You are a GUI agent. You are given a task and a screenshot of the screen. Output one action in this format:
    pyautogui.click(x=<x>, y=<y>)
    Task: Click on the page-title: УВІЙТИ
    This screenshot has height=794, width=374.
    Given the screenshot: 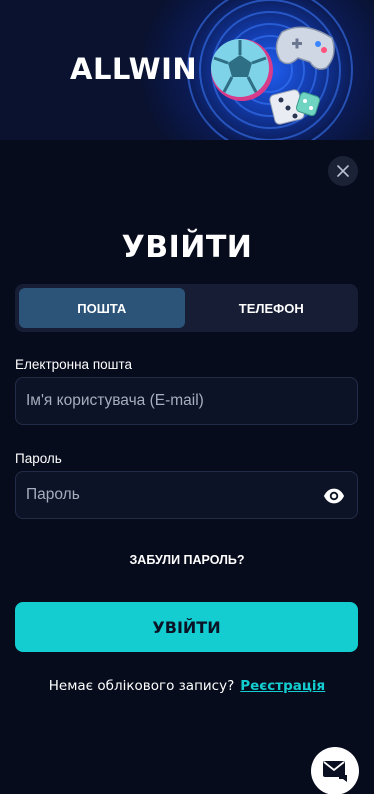 What is the action you would take?
    pyautogui.click(x=187, y=247)
    